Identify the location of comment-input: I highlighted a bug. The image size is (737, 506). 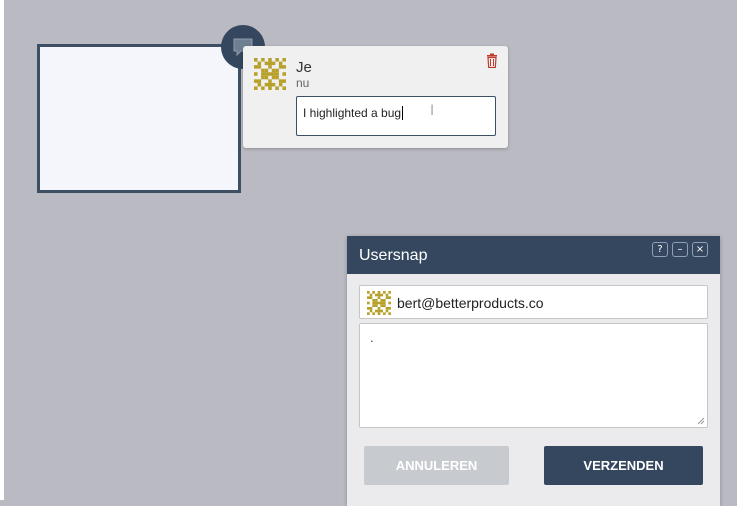
(396, 116).